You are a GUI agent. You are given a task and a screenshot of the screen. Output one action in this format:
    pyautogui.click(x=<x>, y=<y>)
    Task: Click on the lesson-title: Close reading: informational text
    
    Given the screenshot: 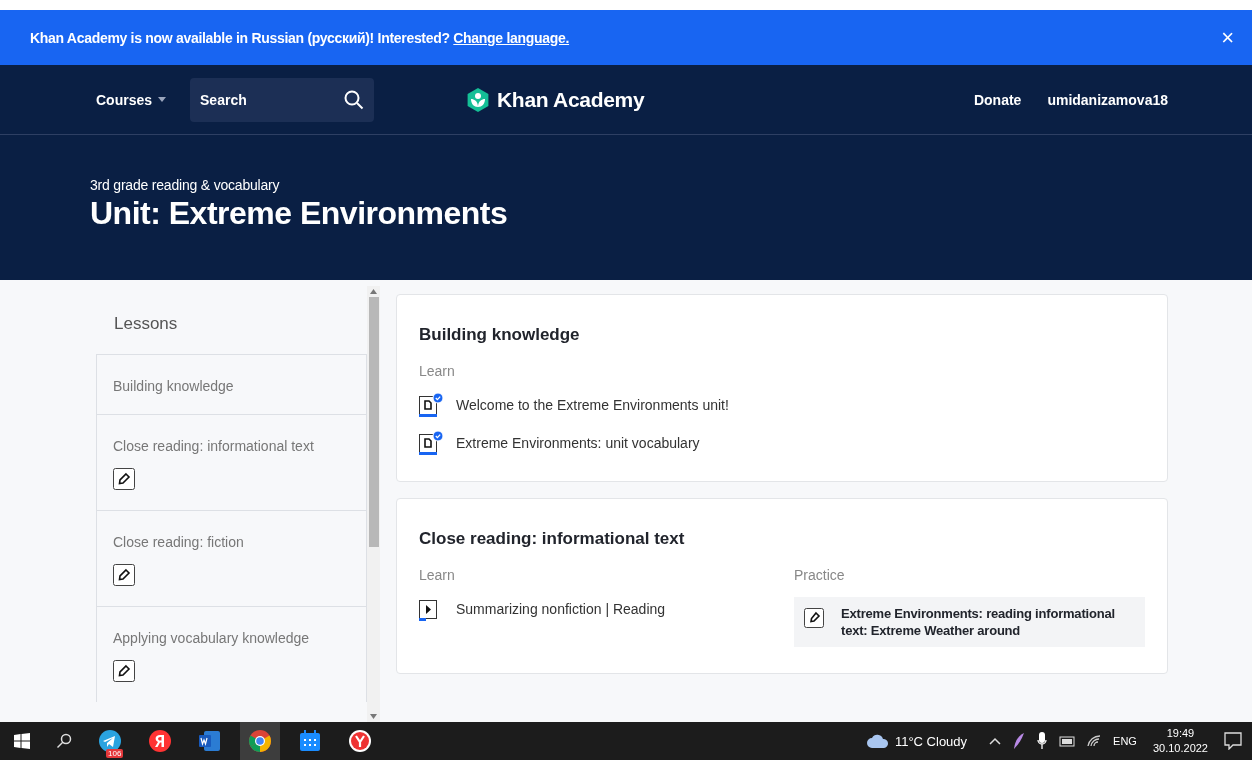 What is the action you would take?
    pyautogui.click(x=213, y=446)
    